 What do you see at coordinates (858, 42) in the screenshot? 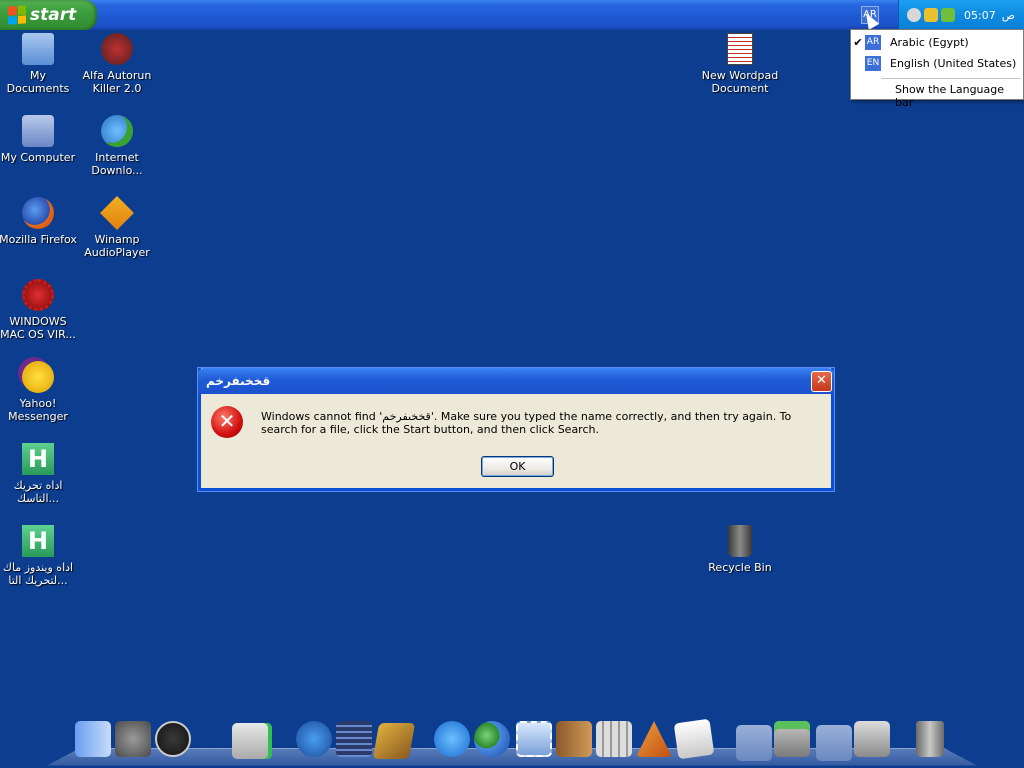
I see `checkmark-icon: ✔` at bounding box center [858, 42].